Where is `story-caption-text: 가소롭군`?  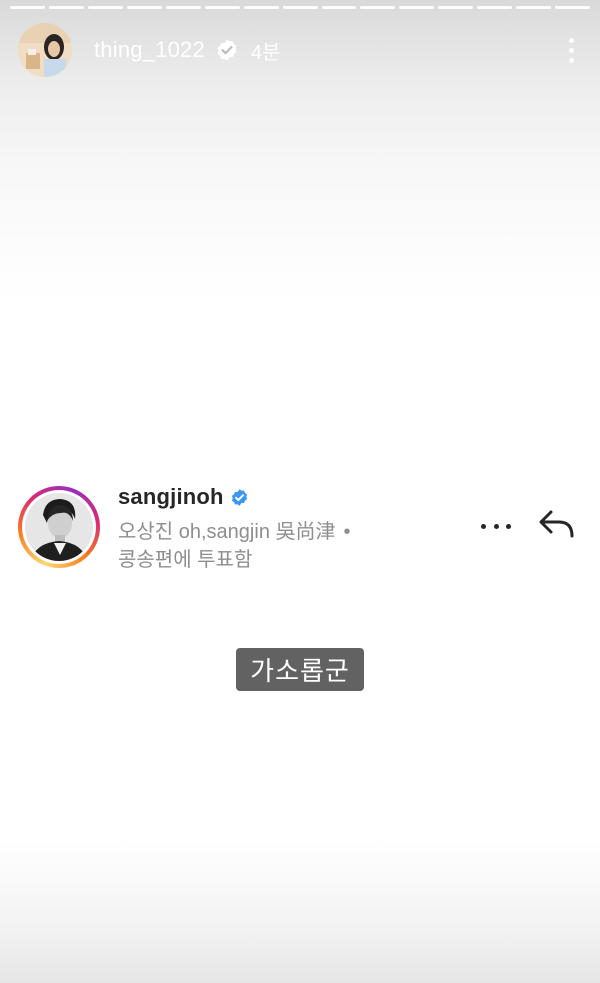
story-caption-text: 가소롭군 is located at coordinates (300, 669).